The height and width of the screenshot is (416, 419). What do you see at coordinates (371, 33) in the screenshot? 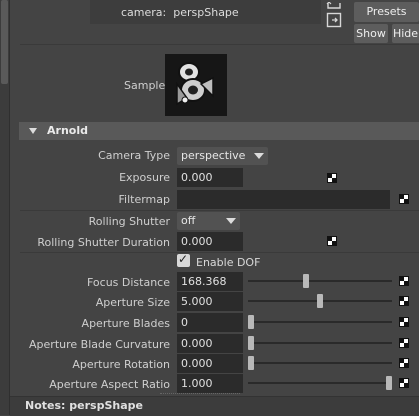
I see `show-button: Show` at bounding box center [371, 33].